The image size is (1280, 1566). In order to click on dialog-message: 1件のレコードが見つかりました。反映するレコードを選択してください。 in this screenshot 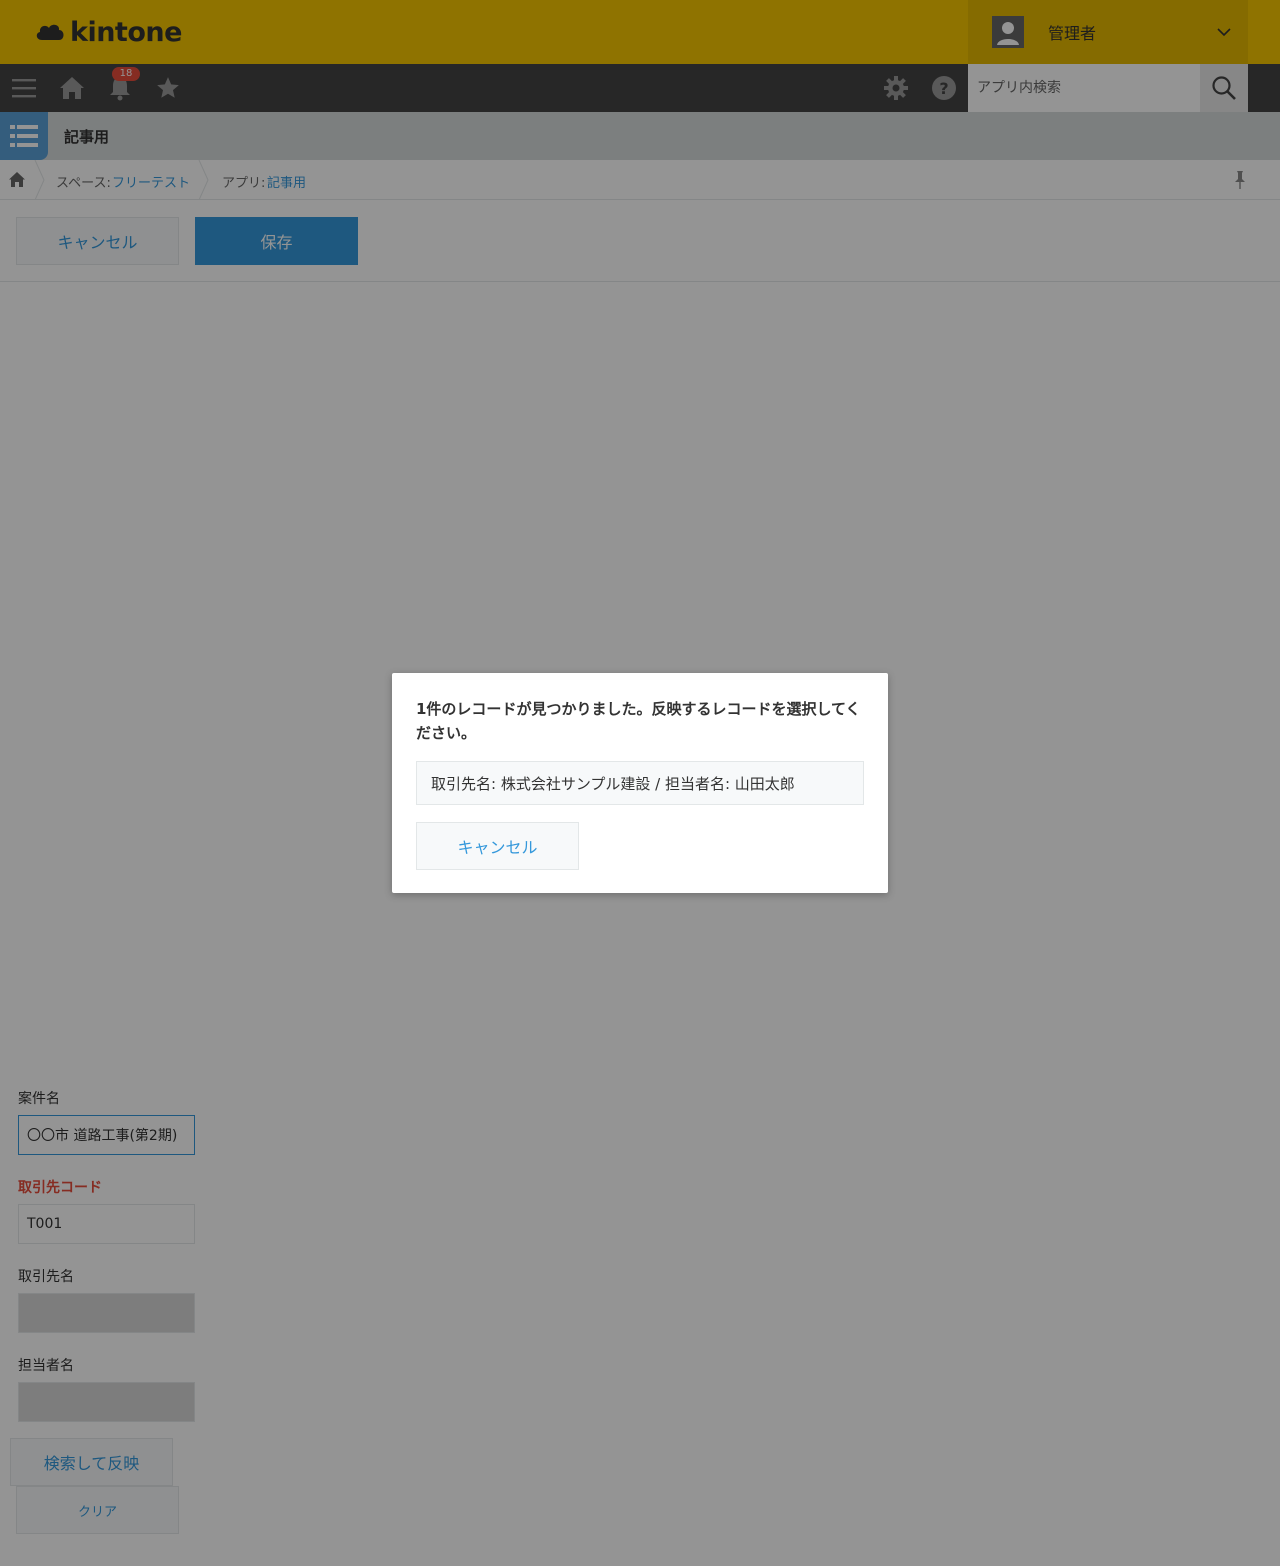, I will do `click(638, 721)`.